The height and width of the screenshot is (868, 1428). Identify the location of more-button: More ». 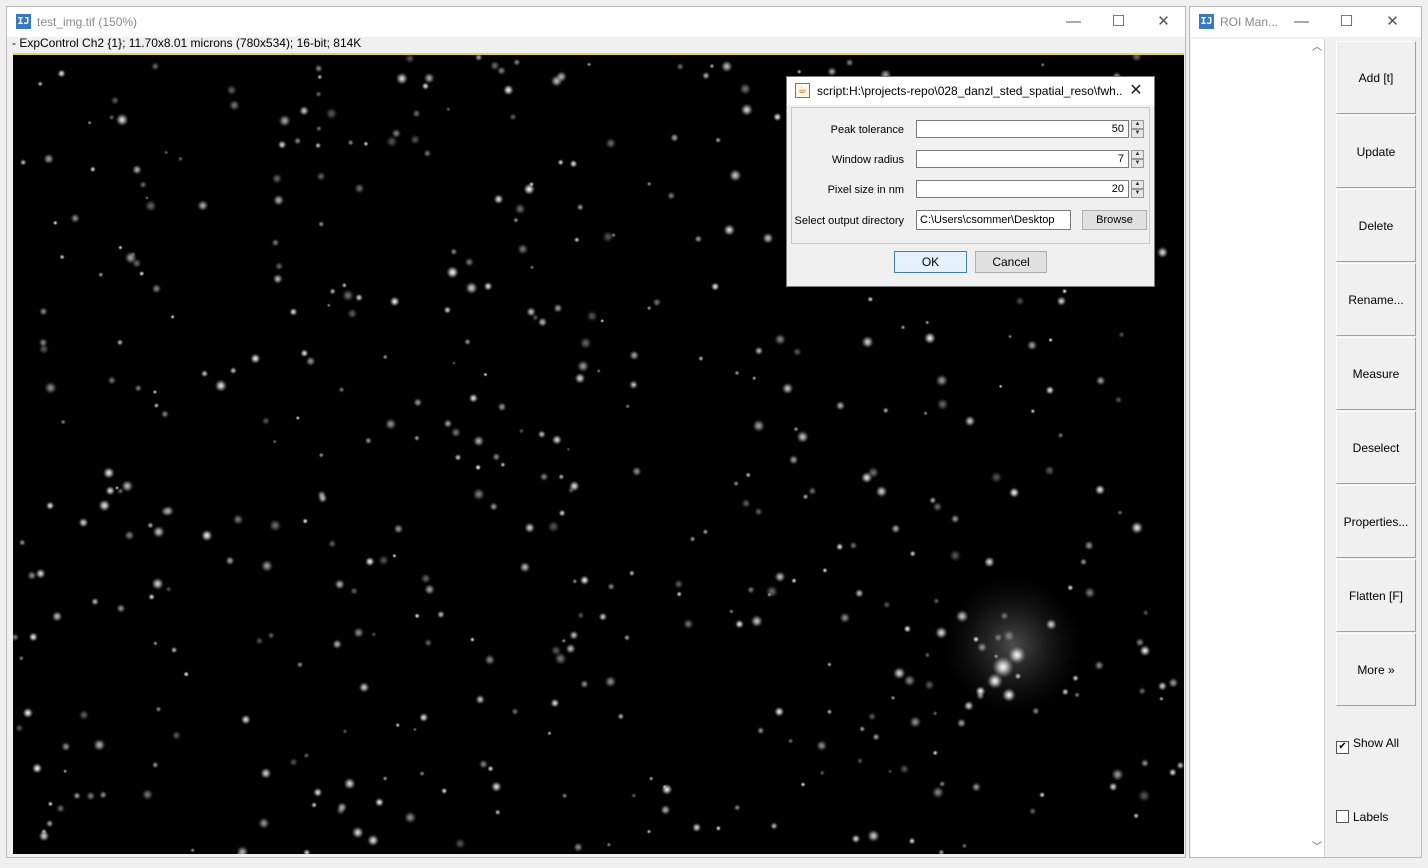
(1376, 669).